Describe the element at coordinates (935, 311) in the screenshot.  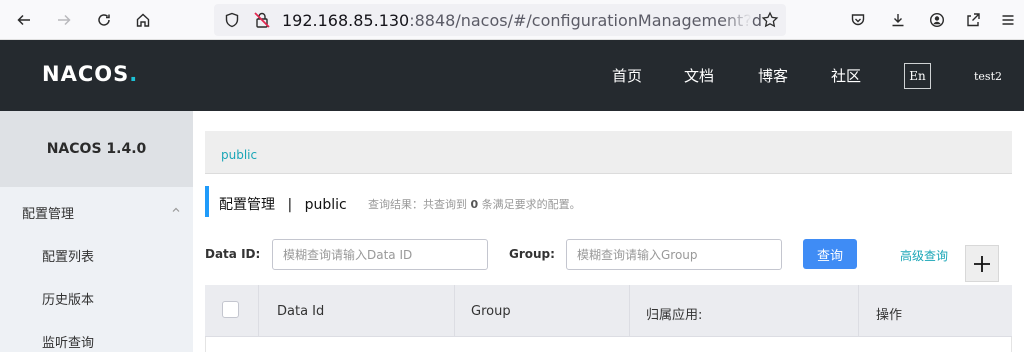
I see `column-header-actions: 操作` at that location.